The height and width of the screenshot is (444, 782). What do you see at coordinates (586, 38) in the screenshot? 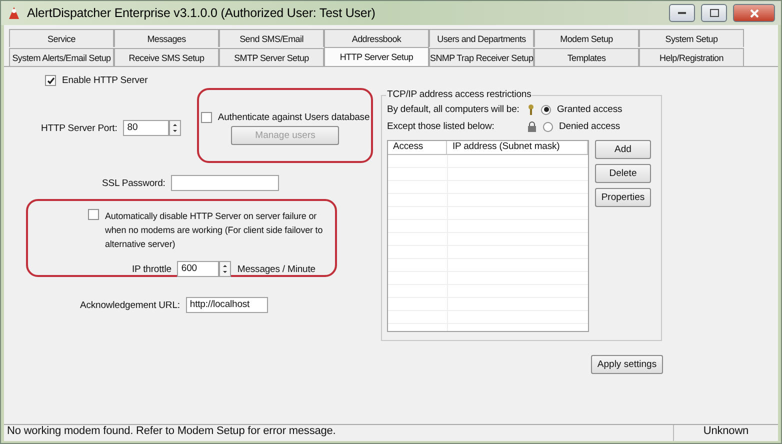
I see `tab: Modem Setup` at bounding box center [586, 38].